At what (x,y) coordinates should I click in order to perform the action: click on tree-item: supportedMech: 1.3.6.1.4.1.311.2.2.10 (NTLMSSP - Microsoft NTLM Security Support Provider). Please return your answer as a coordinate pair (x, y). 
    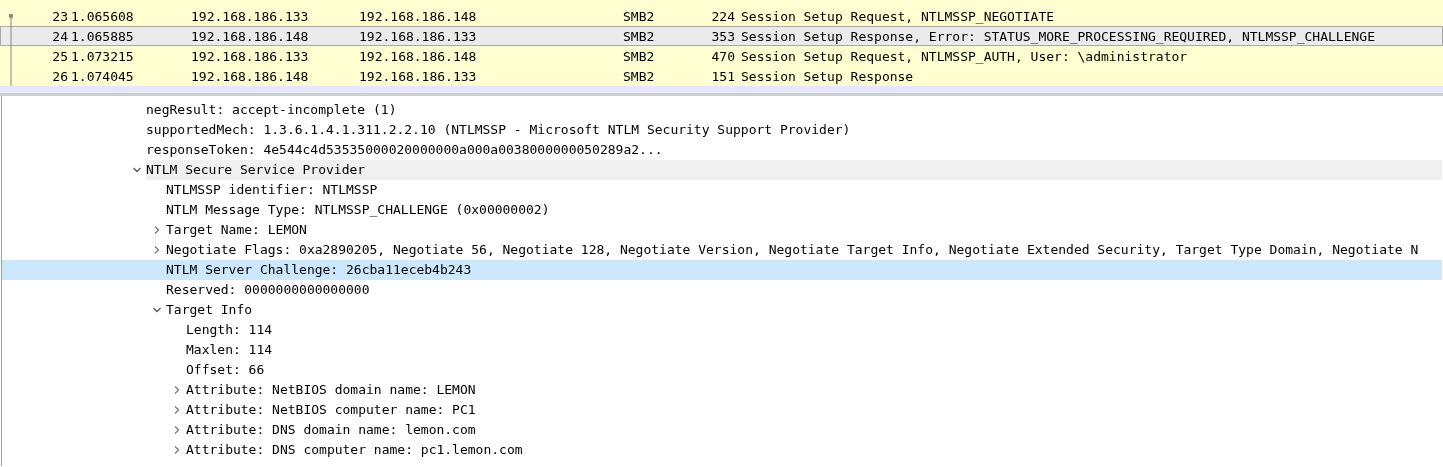
    Looking at the image, I should click on (794, 130).